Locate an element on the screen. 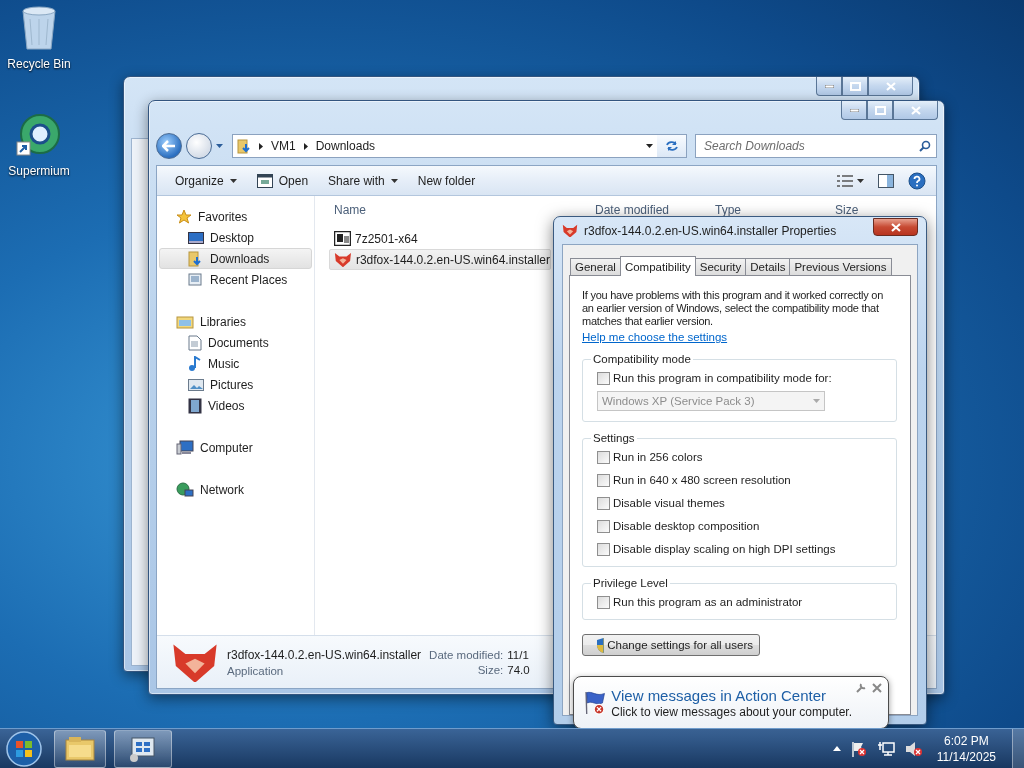  globe-shortcut-icon is located at coordinates (39, 135).